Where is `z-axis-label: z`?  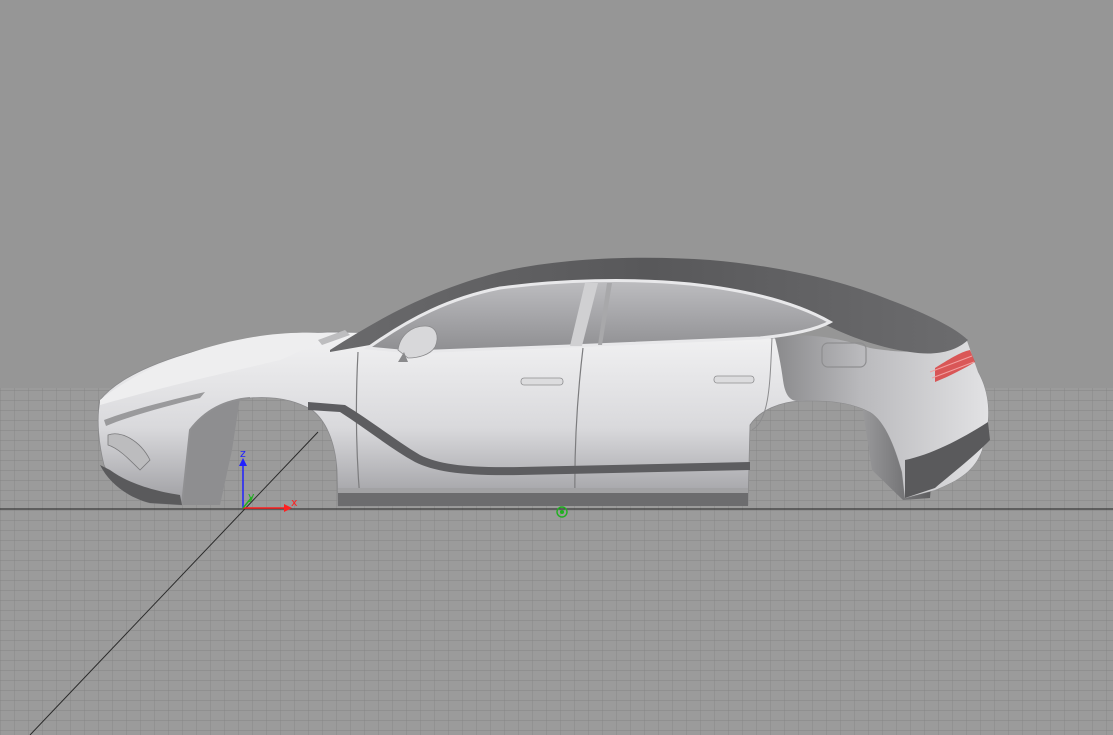 z-axis-label: z is located at coordinates (243, 453).